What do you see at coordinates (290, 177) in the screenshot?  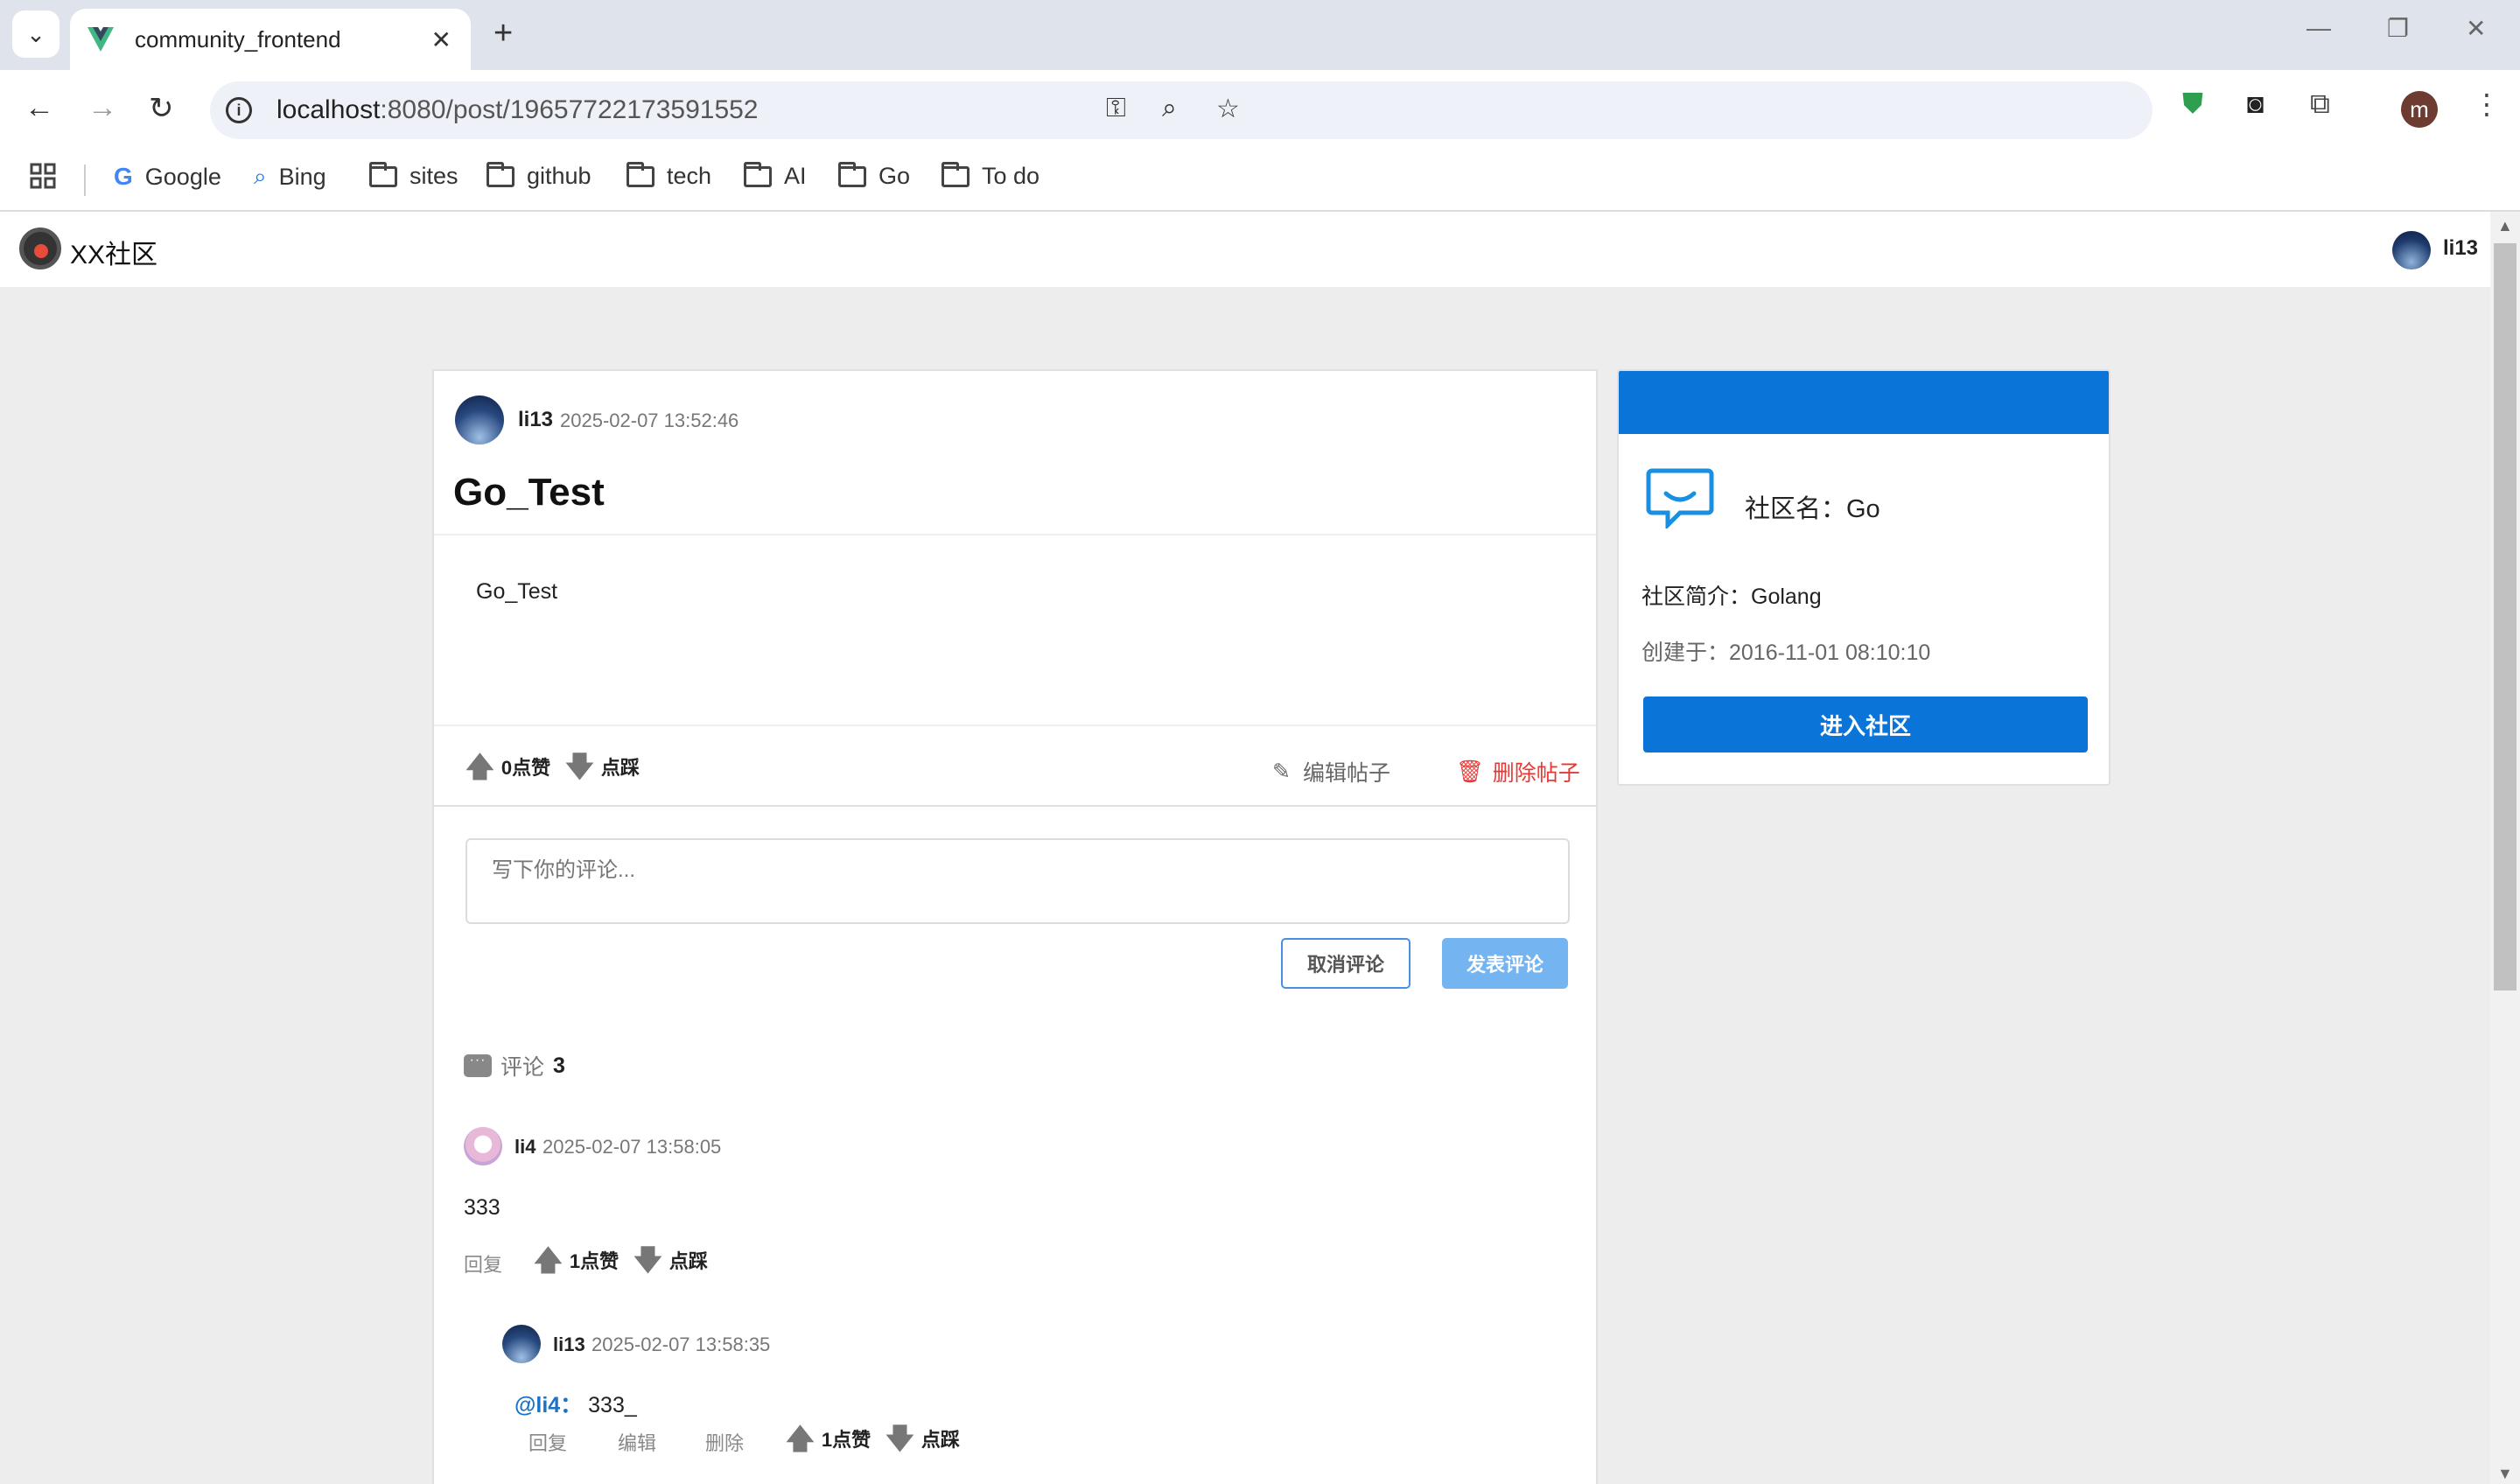 I see `bookmark-bing: ⌕ Bing` at bounding box center [290, 177].